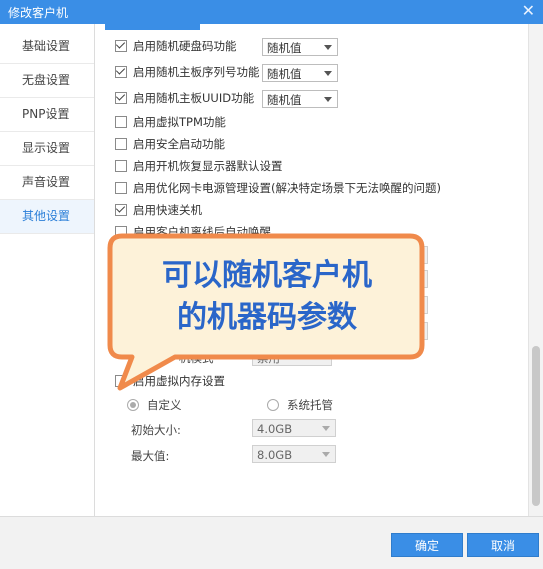  Describe the element at coordinates (427, 545) in the screenshot. I see `confirm-button: 确定` at that location.